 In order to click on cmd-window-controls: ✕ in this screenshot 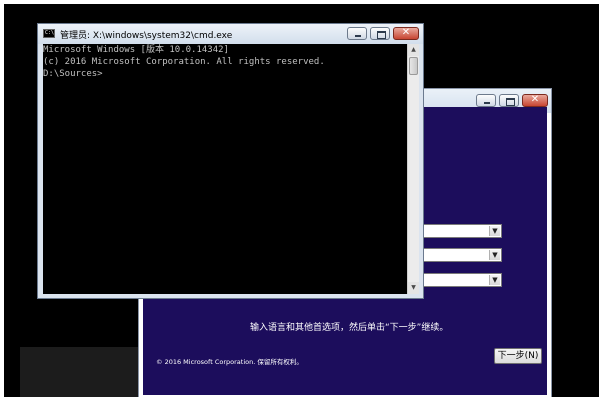, I will do `click(383, 33)`.